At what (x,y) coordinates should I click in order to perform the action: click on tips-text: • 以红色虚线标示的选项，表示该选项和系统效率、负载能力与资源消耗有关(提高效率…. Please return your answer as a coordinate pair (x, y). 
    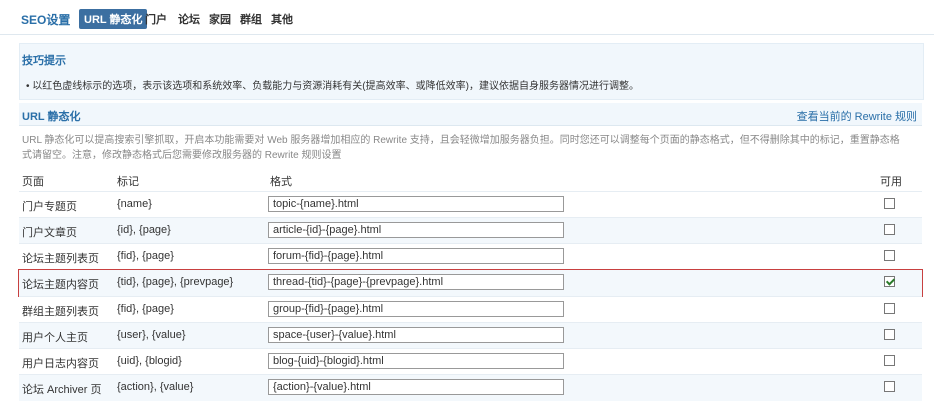
    Looking at the image, I should click on (332, 86).